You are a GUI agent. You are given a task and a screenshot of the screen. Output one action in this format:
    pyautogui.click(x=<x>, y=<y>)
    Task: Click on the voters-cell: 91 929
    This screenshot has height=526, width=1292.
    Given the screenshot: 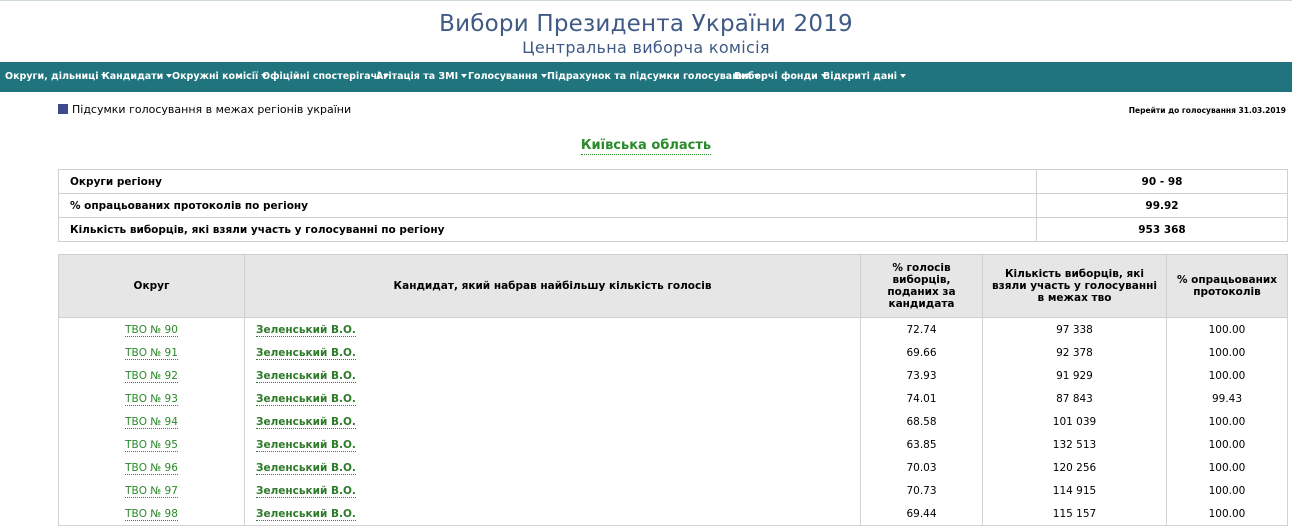 What is the action you would take?
    pyautogui.click(x=1074, y=375)
    